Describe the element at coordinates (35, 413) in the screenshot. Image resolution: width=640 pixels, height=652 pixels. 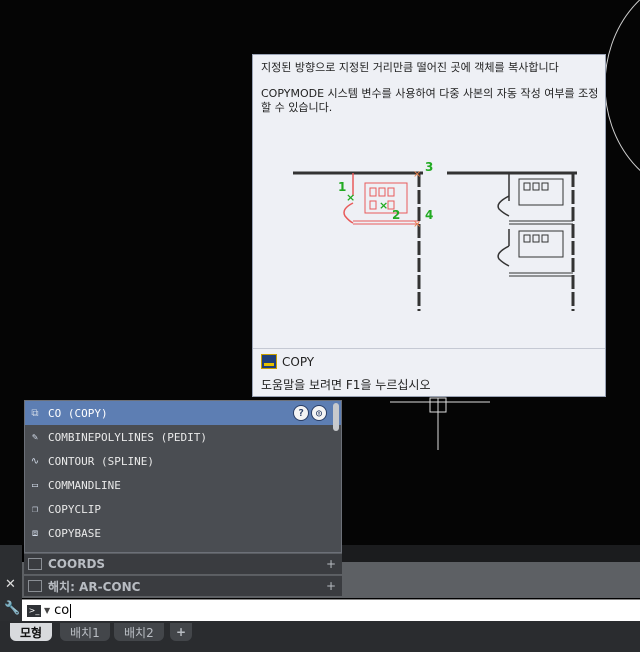
I see `copy-icon: ⧉` at that location.